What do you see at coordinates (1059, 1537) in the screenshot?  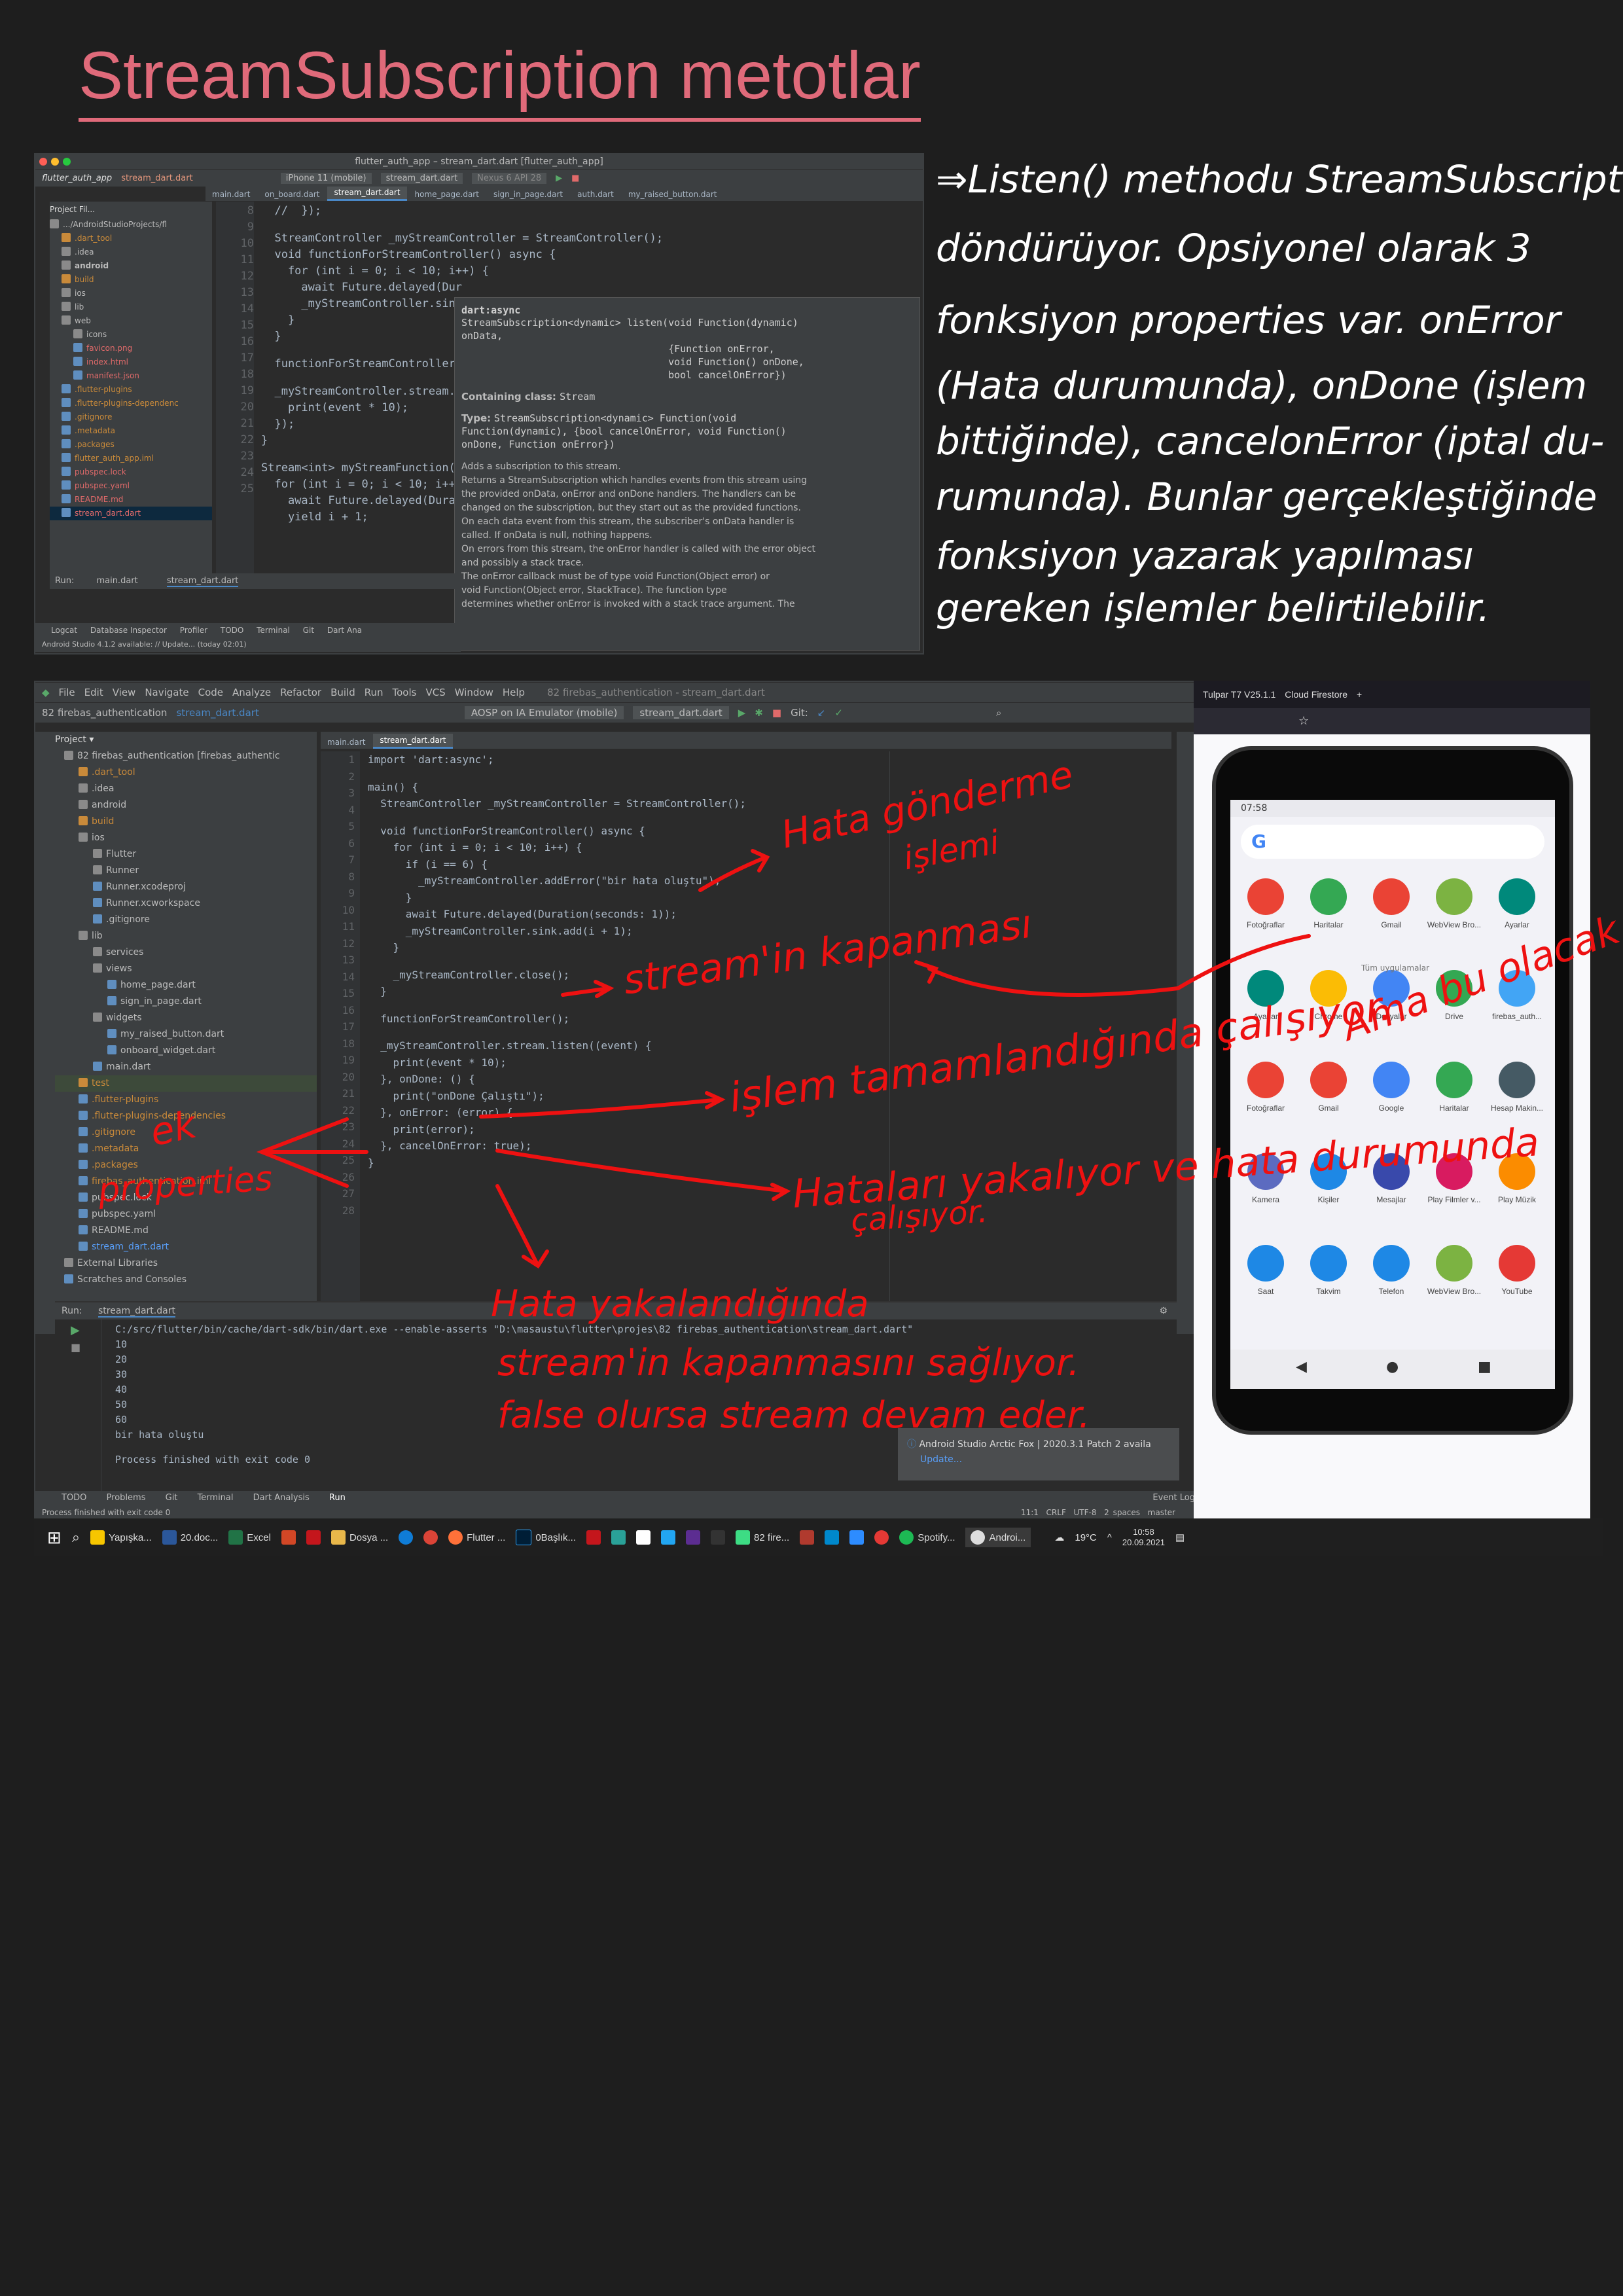 I see `weather-icon: ☁` at bounding box center [1059, 1537].